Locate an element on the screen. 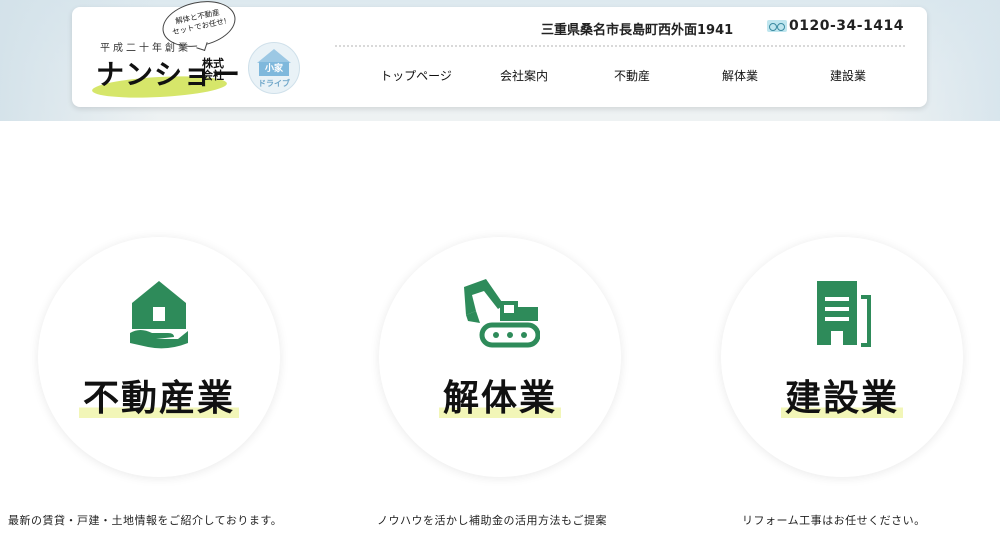  excavator-icon is located at coordinates (500, 316).